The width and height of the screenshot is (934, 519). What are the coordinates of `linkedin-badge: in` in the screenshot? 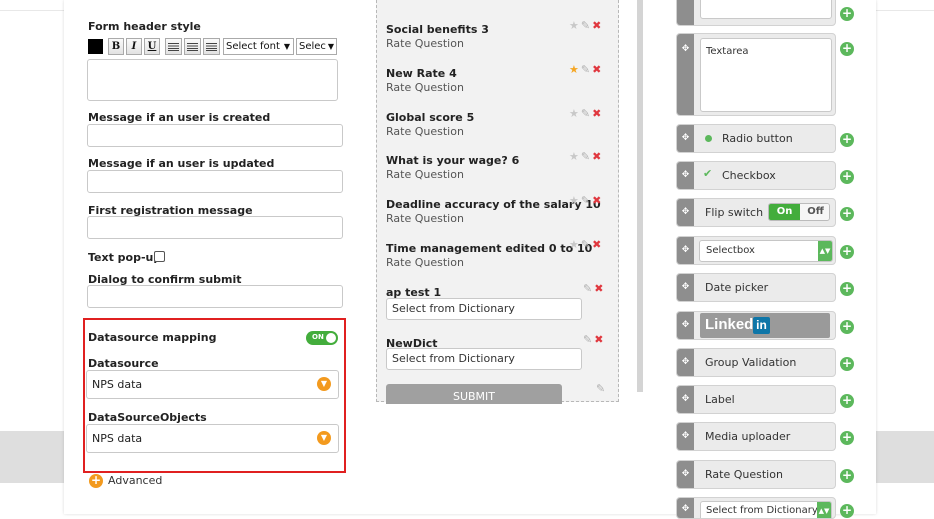 It's located at (761, 325).